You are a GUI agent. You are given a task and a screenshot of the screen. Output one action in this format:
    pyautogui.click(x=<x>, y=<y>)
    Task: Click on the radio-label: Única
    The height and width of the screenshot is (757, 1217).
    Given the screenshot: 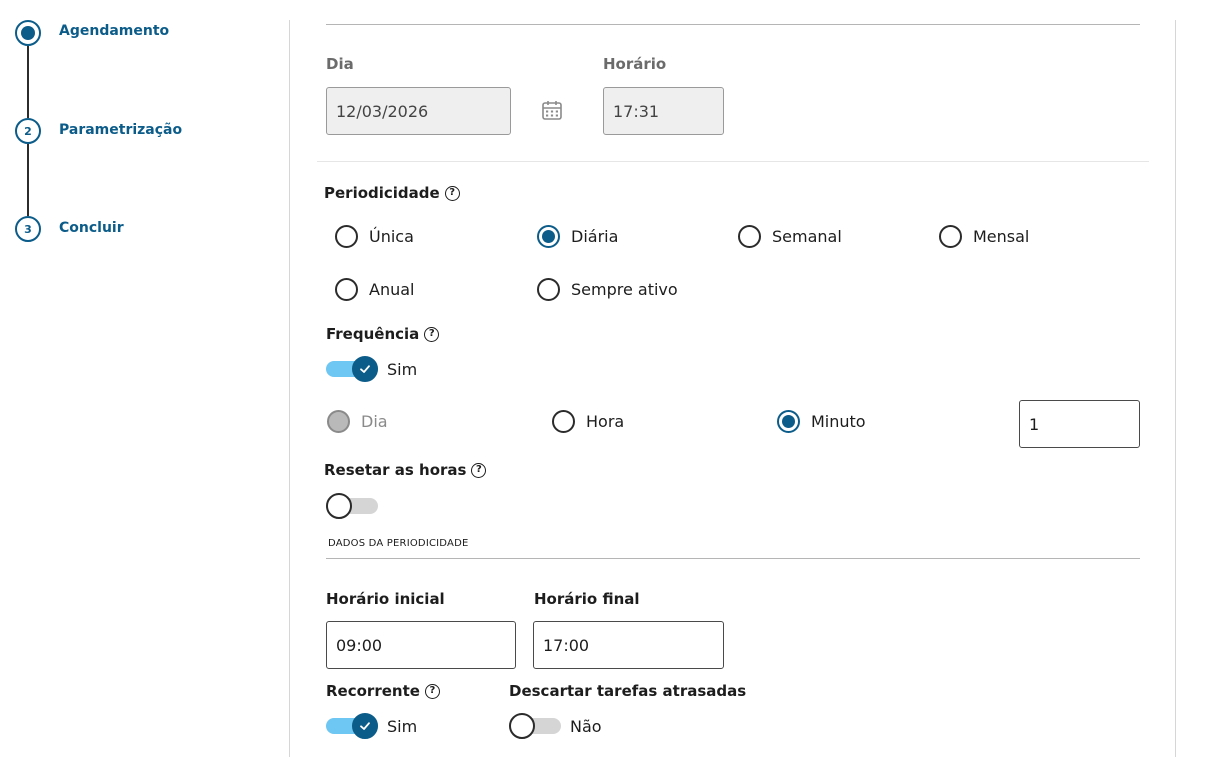 What is the action you would take?
    pyautogui.click(x=391, y=236)
    